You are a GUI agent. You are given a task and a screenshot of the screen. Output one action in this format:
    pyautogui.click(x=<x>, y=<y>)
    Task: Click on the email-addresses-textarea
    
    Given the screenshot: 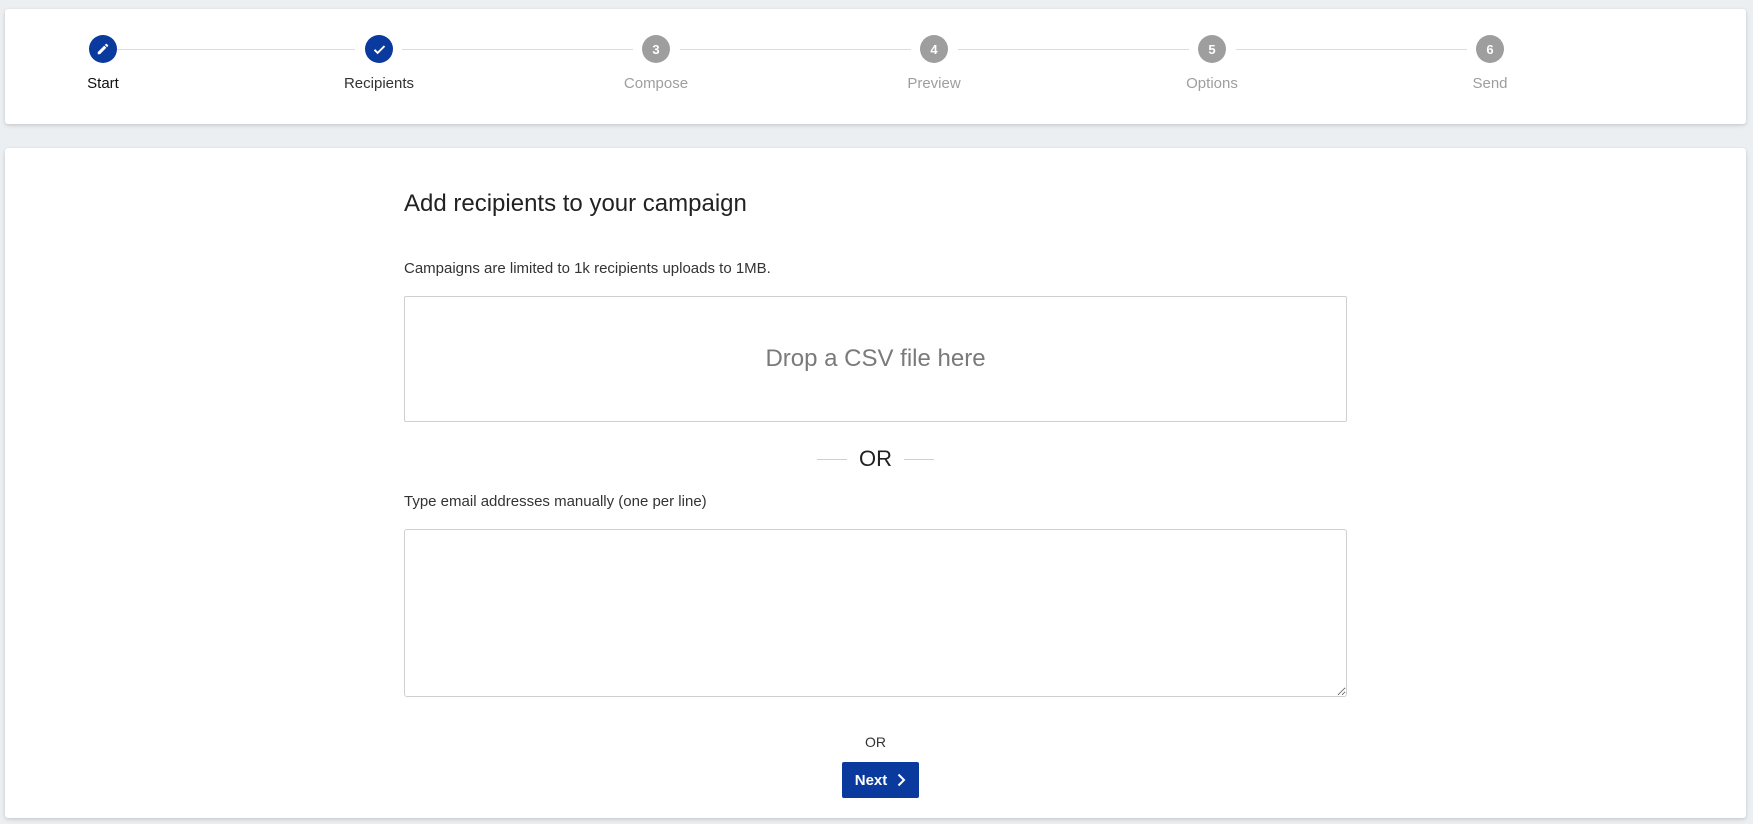 What is the action you would take?
    pyautogui.click(x=875, y=613)
    